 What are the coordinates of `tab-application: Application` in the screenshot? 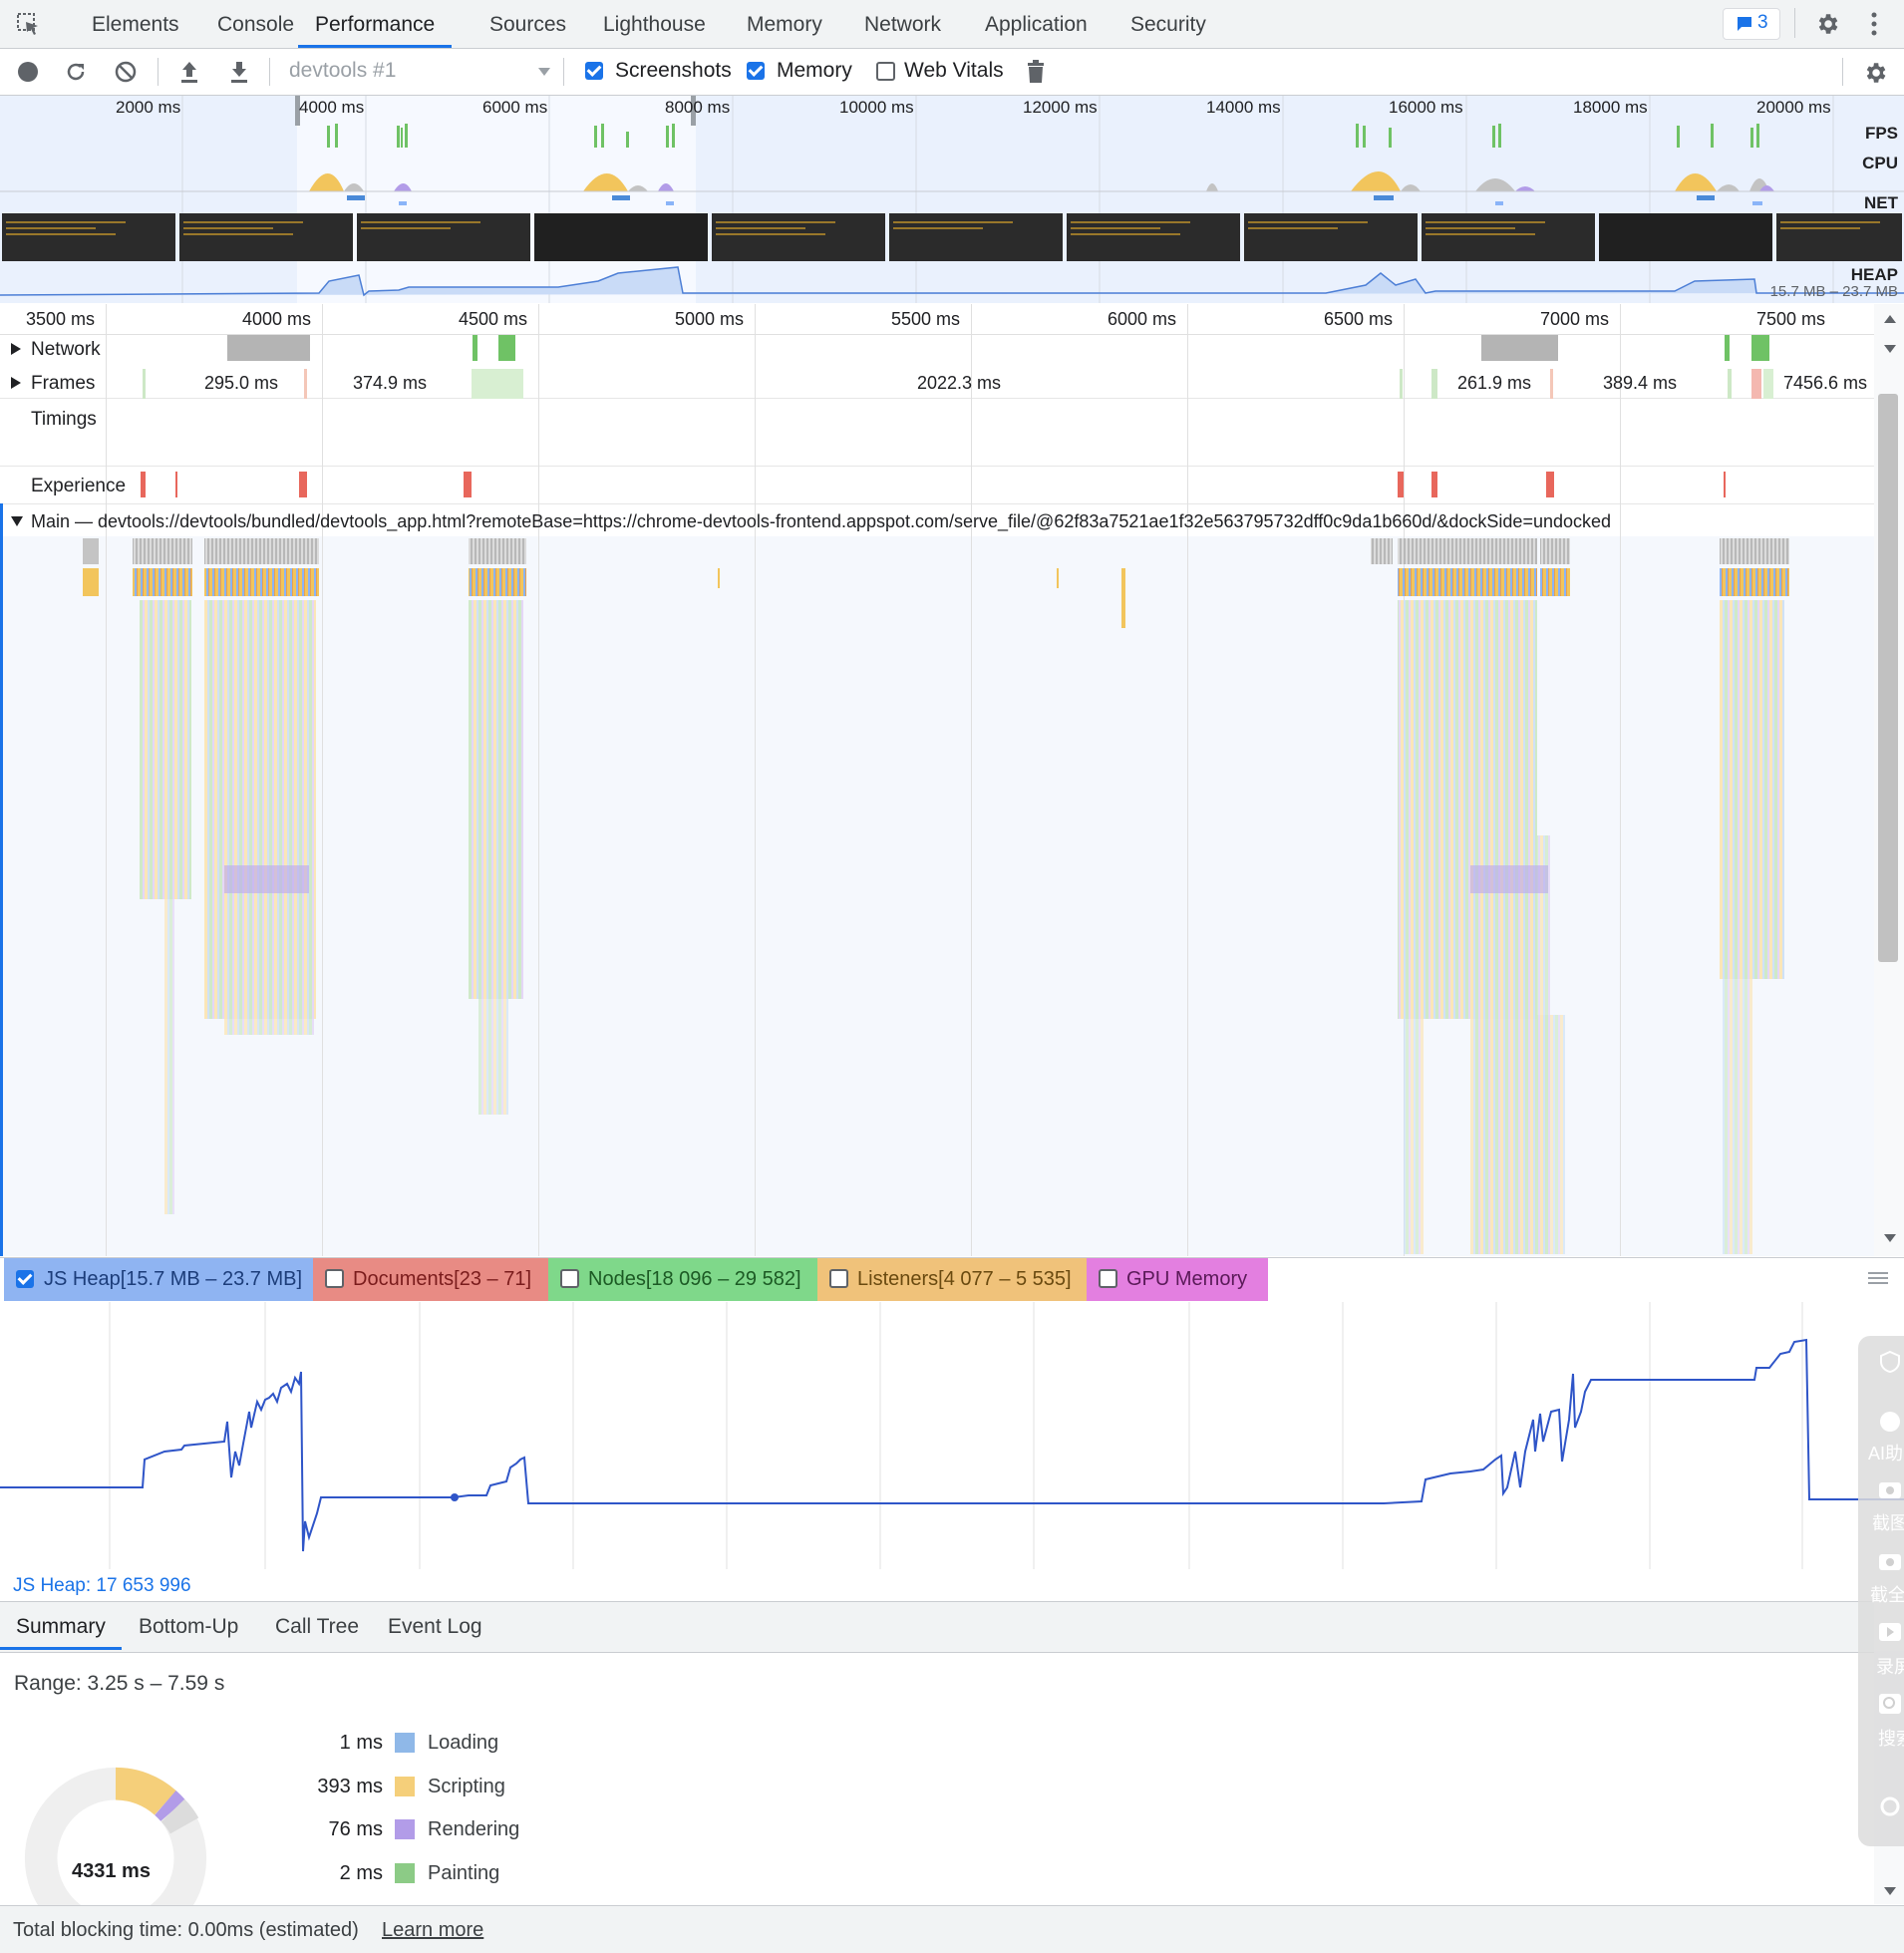 It's located at (1036, 24).